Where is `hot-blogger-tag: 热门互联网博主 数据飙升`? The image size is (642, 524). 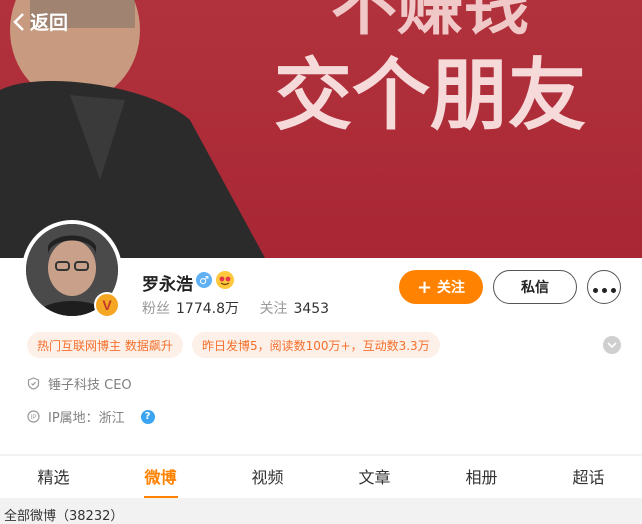
hot-blogger-tag: 热门互联网博主 数据飙升 is located at coordinates (105, 345).